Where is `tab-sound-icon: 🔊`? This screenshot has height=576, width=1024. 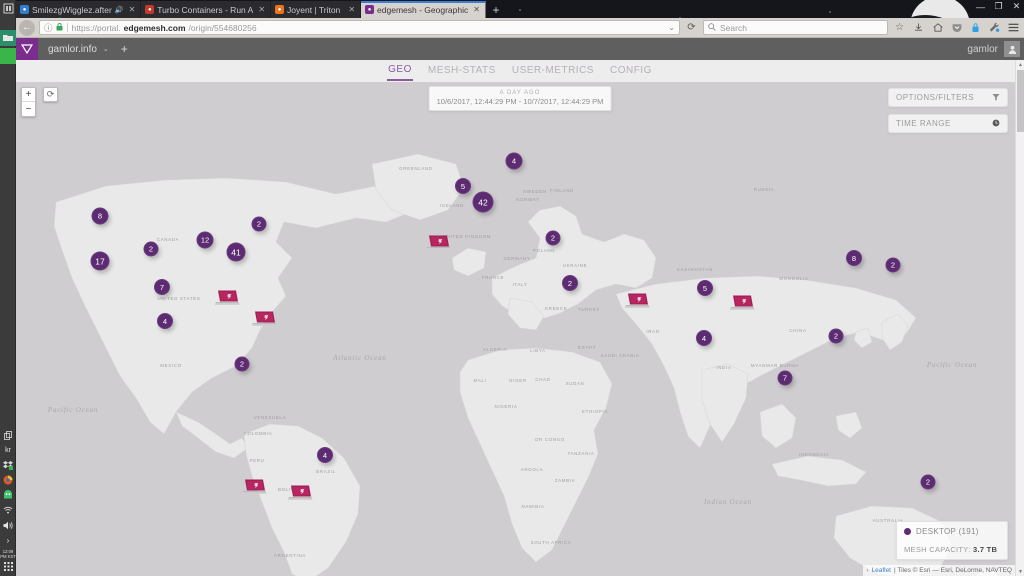 tab-sound-icon: 🔊 is located at coordinates (119, 10).